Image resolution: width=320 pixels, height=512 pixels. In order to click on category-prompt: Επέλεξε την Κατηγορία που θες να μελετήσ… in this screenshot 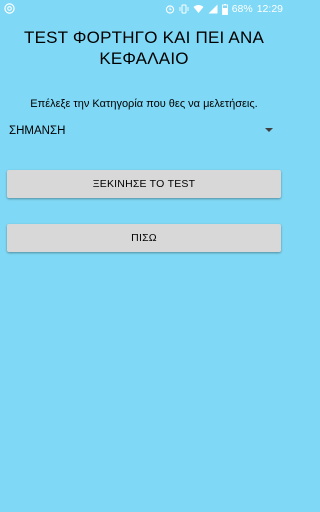, I will do `click(144, 104)`.